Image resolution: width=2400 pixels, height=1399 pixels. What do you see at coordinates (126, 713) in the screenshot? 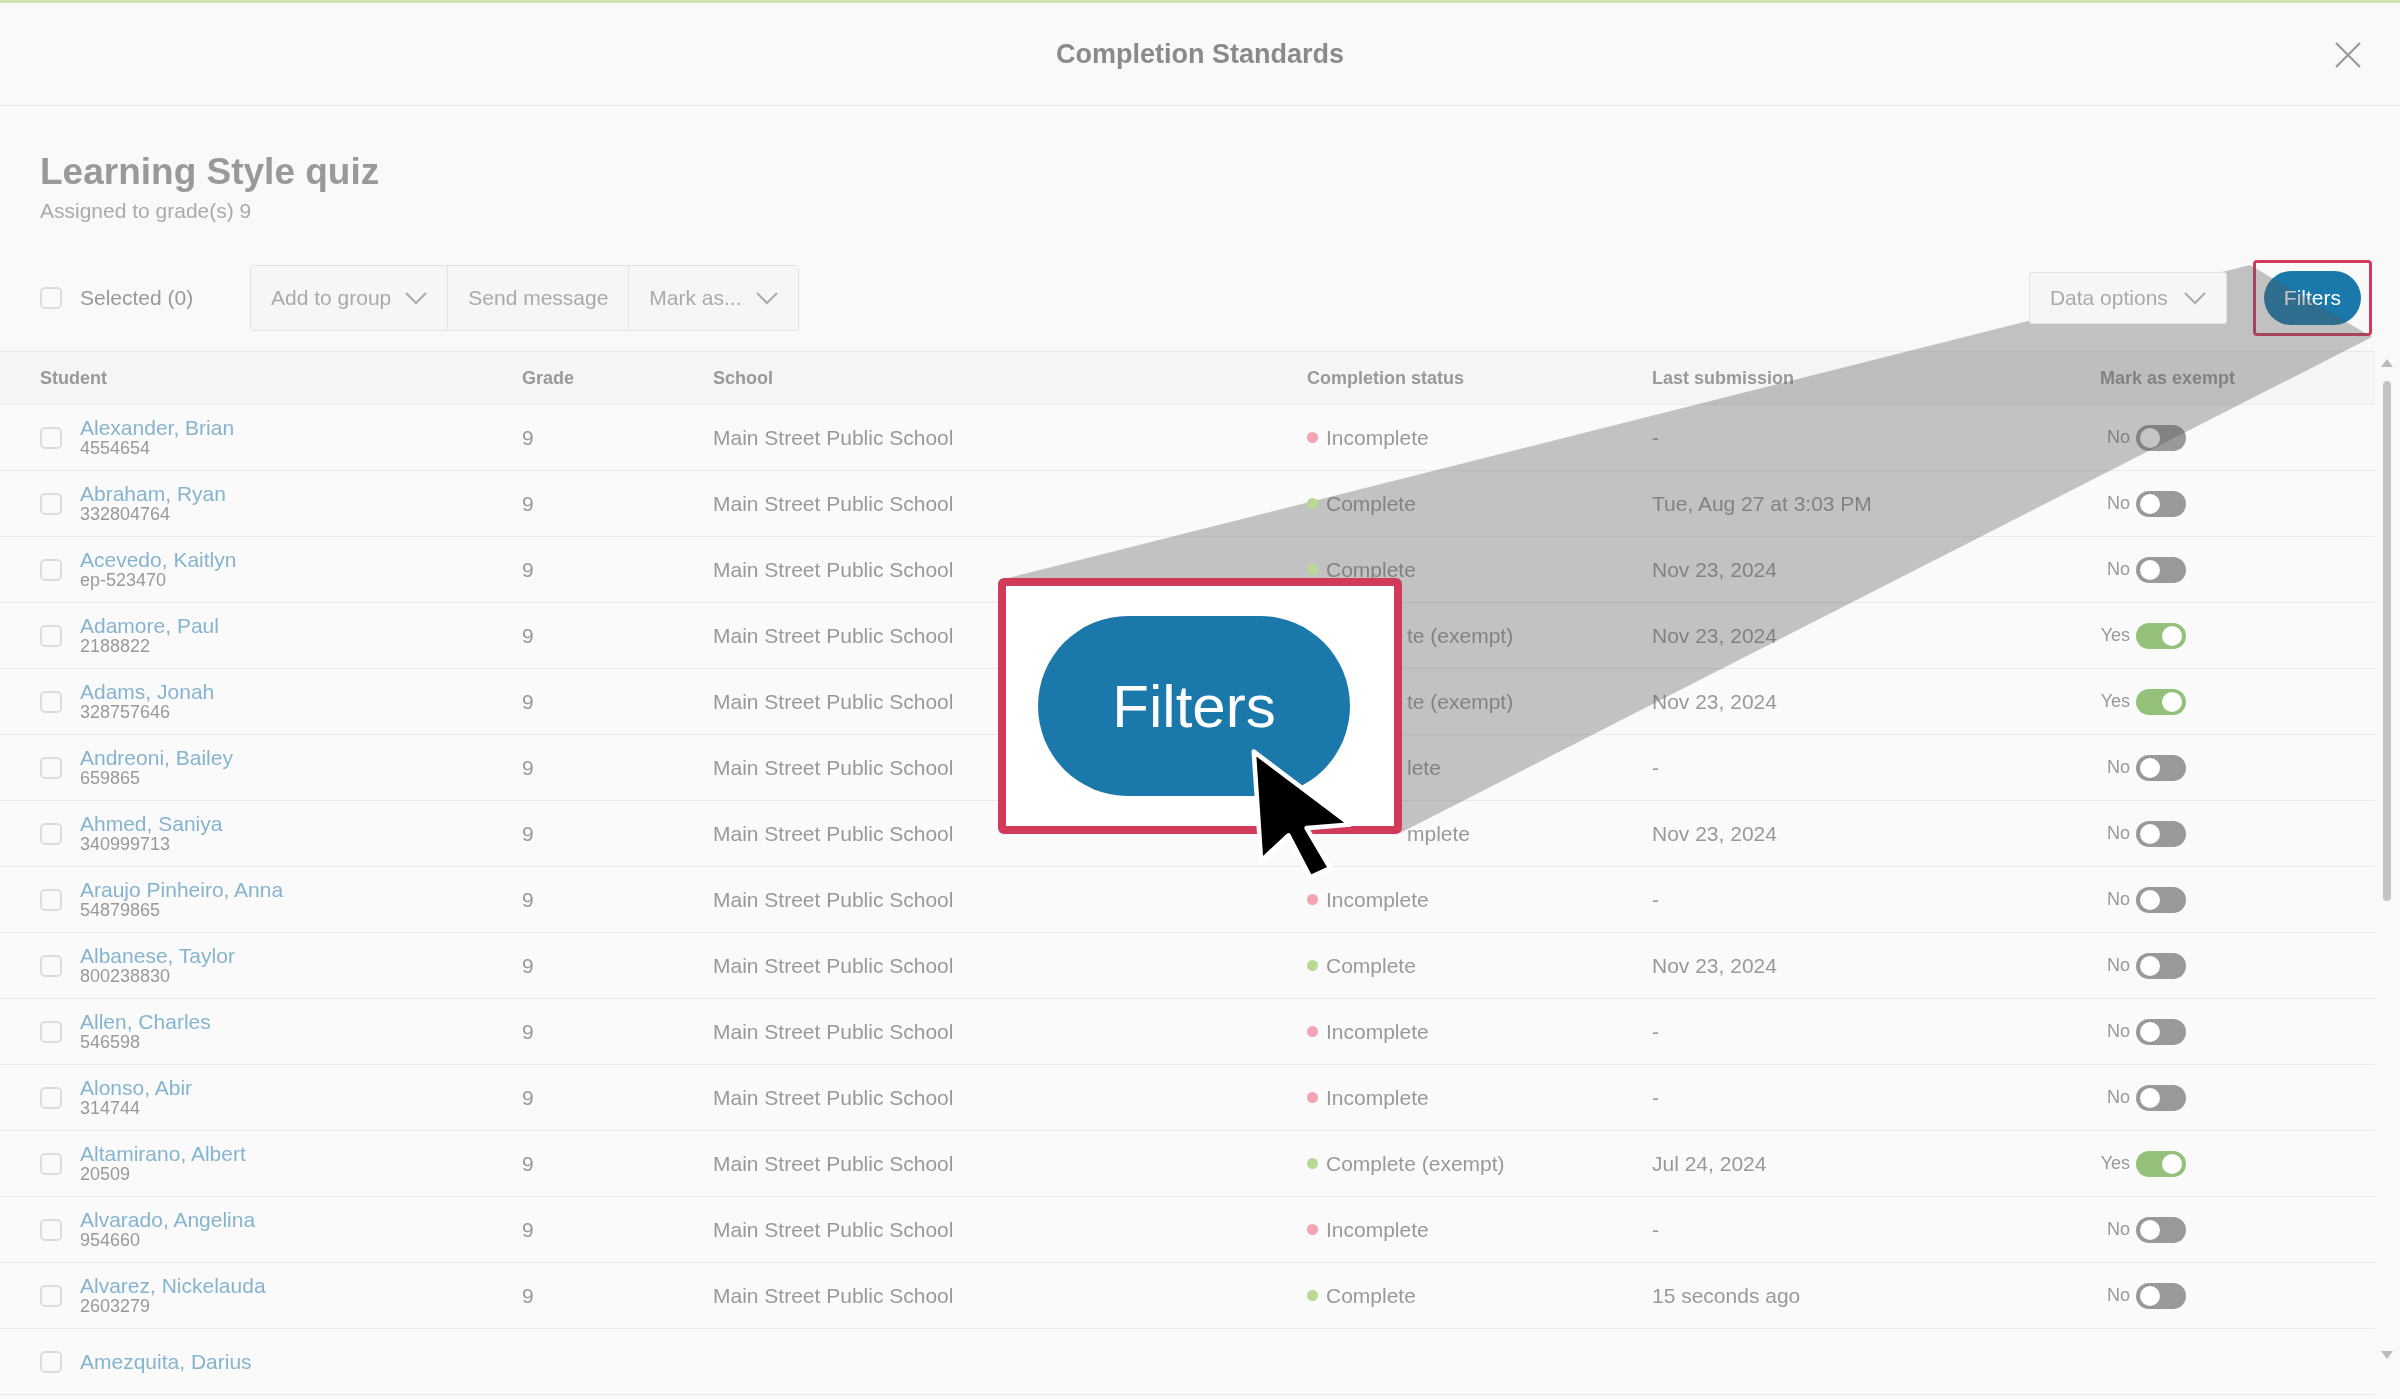
I see `student-id: 328757646` at bounding box center [126, 713].